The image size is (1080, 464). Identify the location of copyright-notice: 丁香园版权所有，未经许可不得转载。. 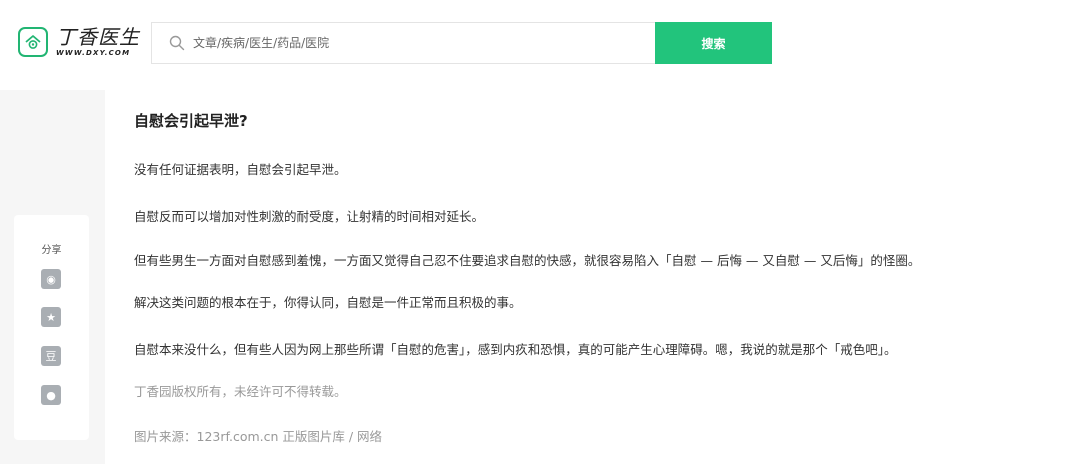
(240, 391).